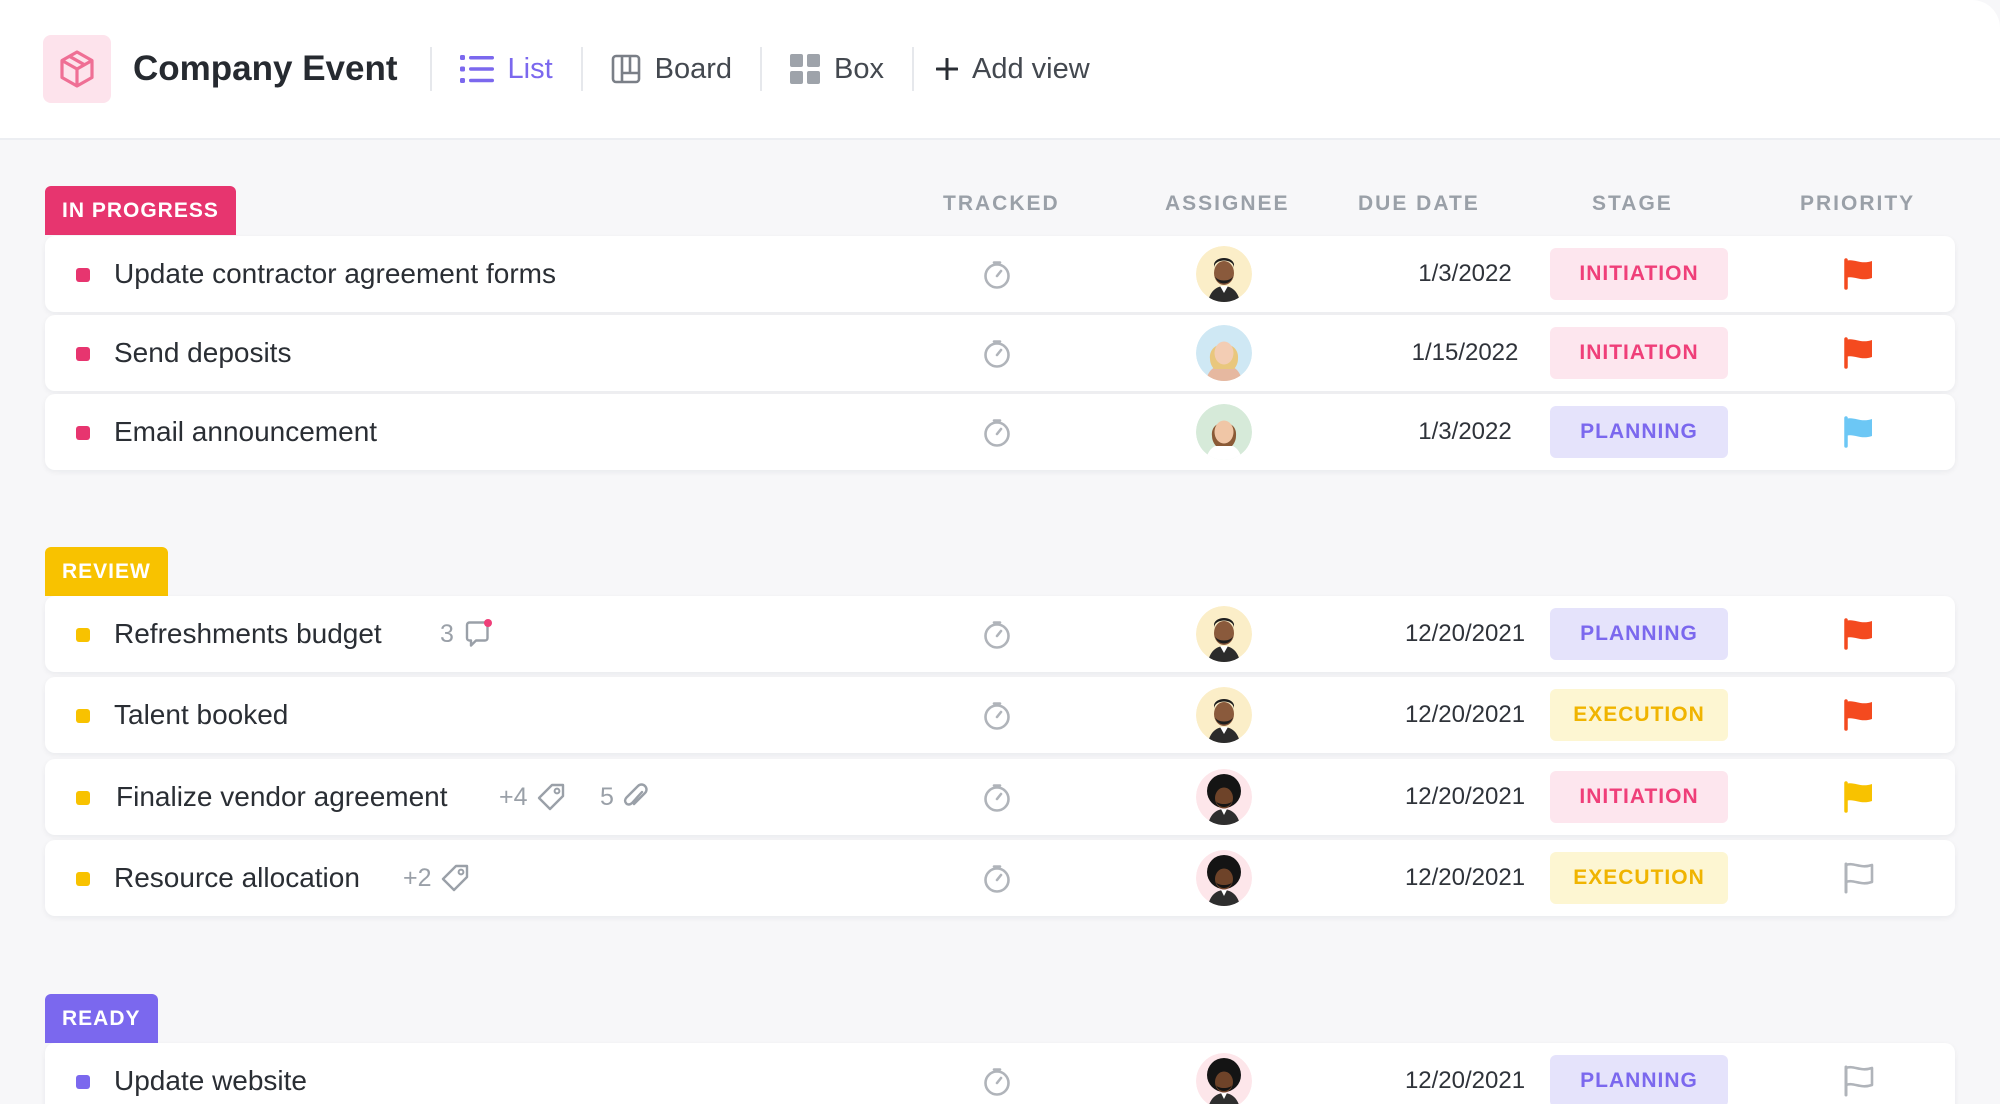  What do you see at coordinates (1859, 797) in the screenshot?
I see `flag-icon-high` at bounding box center [1859, 797].